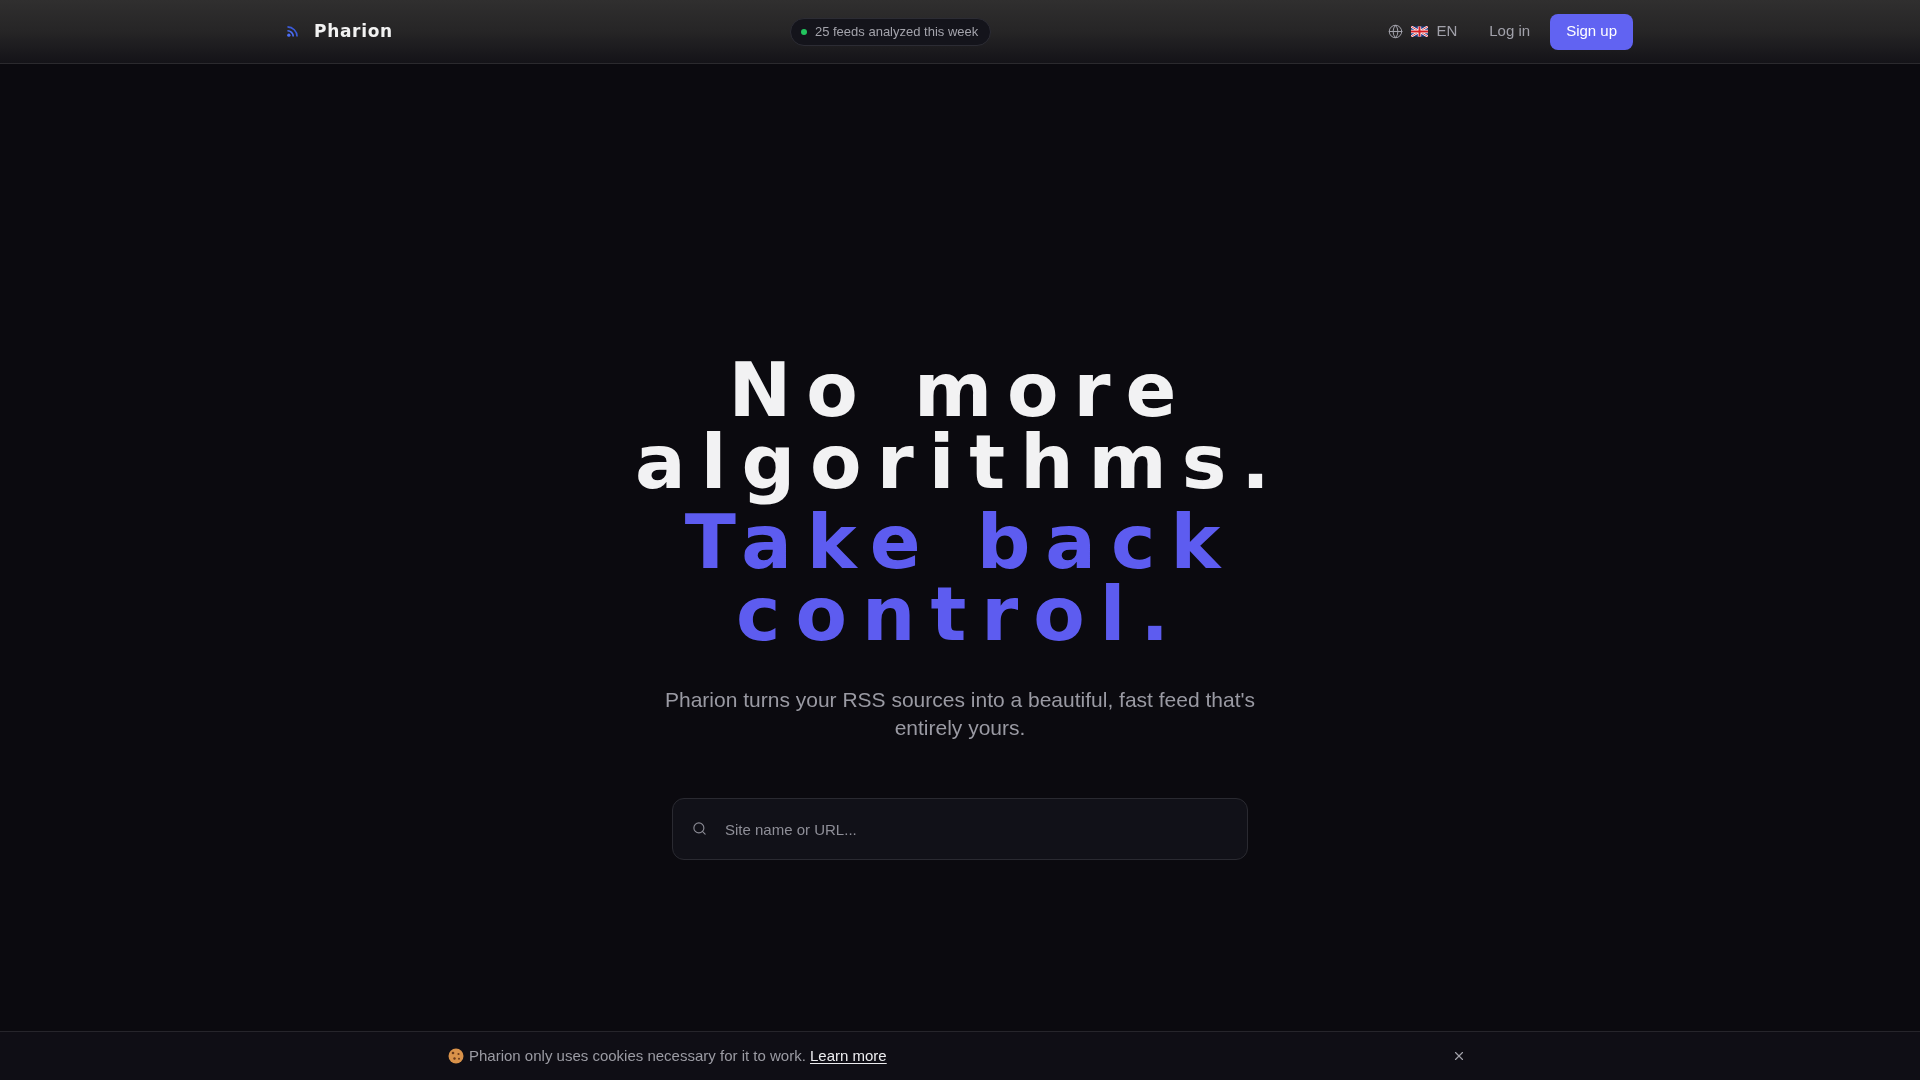 The height and width of the screenshot is (1080, 1920). I want to click on language-selector: EN, so click(1423, 31).